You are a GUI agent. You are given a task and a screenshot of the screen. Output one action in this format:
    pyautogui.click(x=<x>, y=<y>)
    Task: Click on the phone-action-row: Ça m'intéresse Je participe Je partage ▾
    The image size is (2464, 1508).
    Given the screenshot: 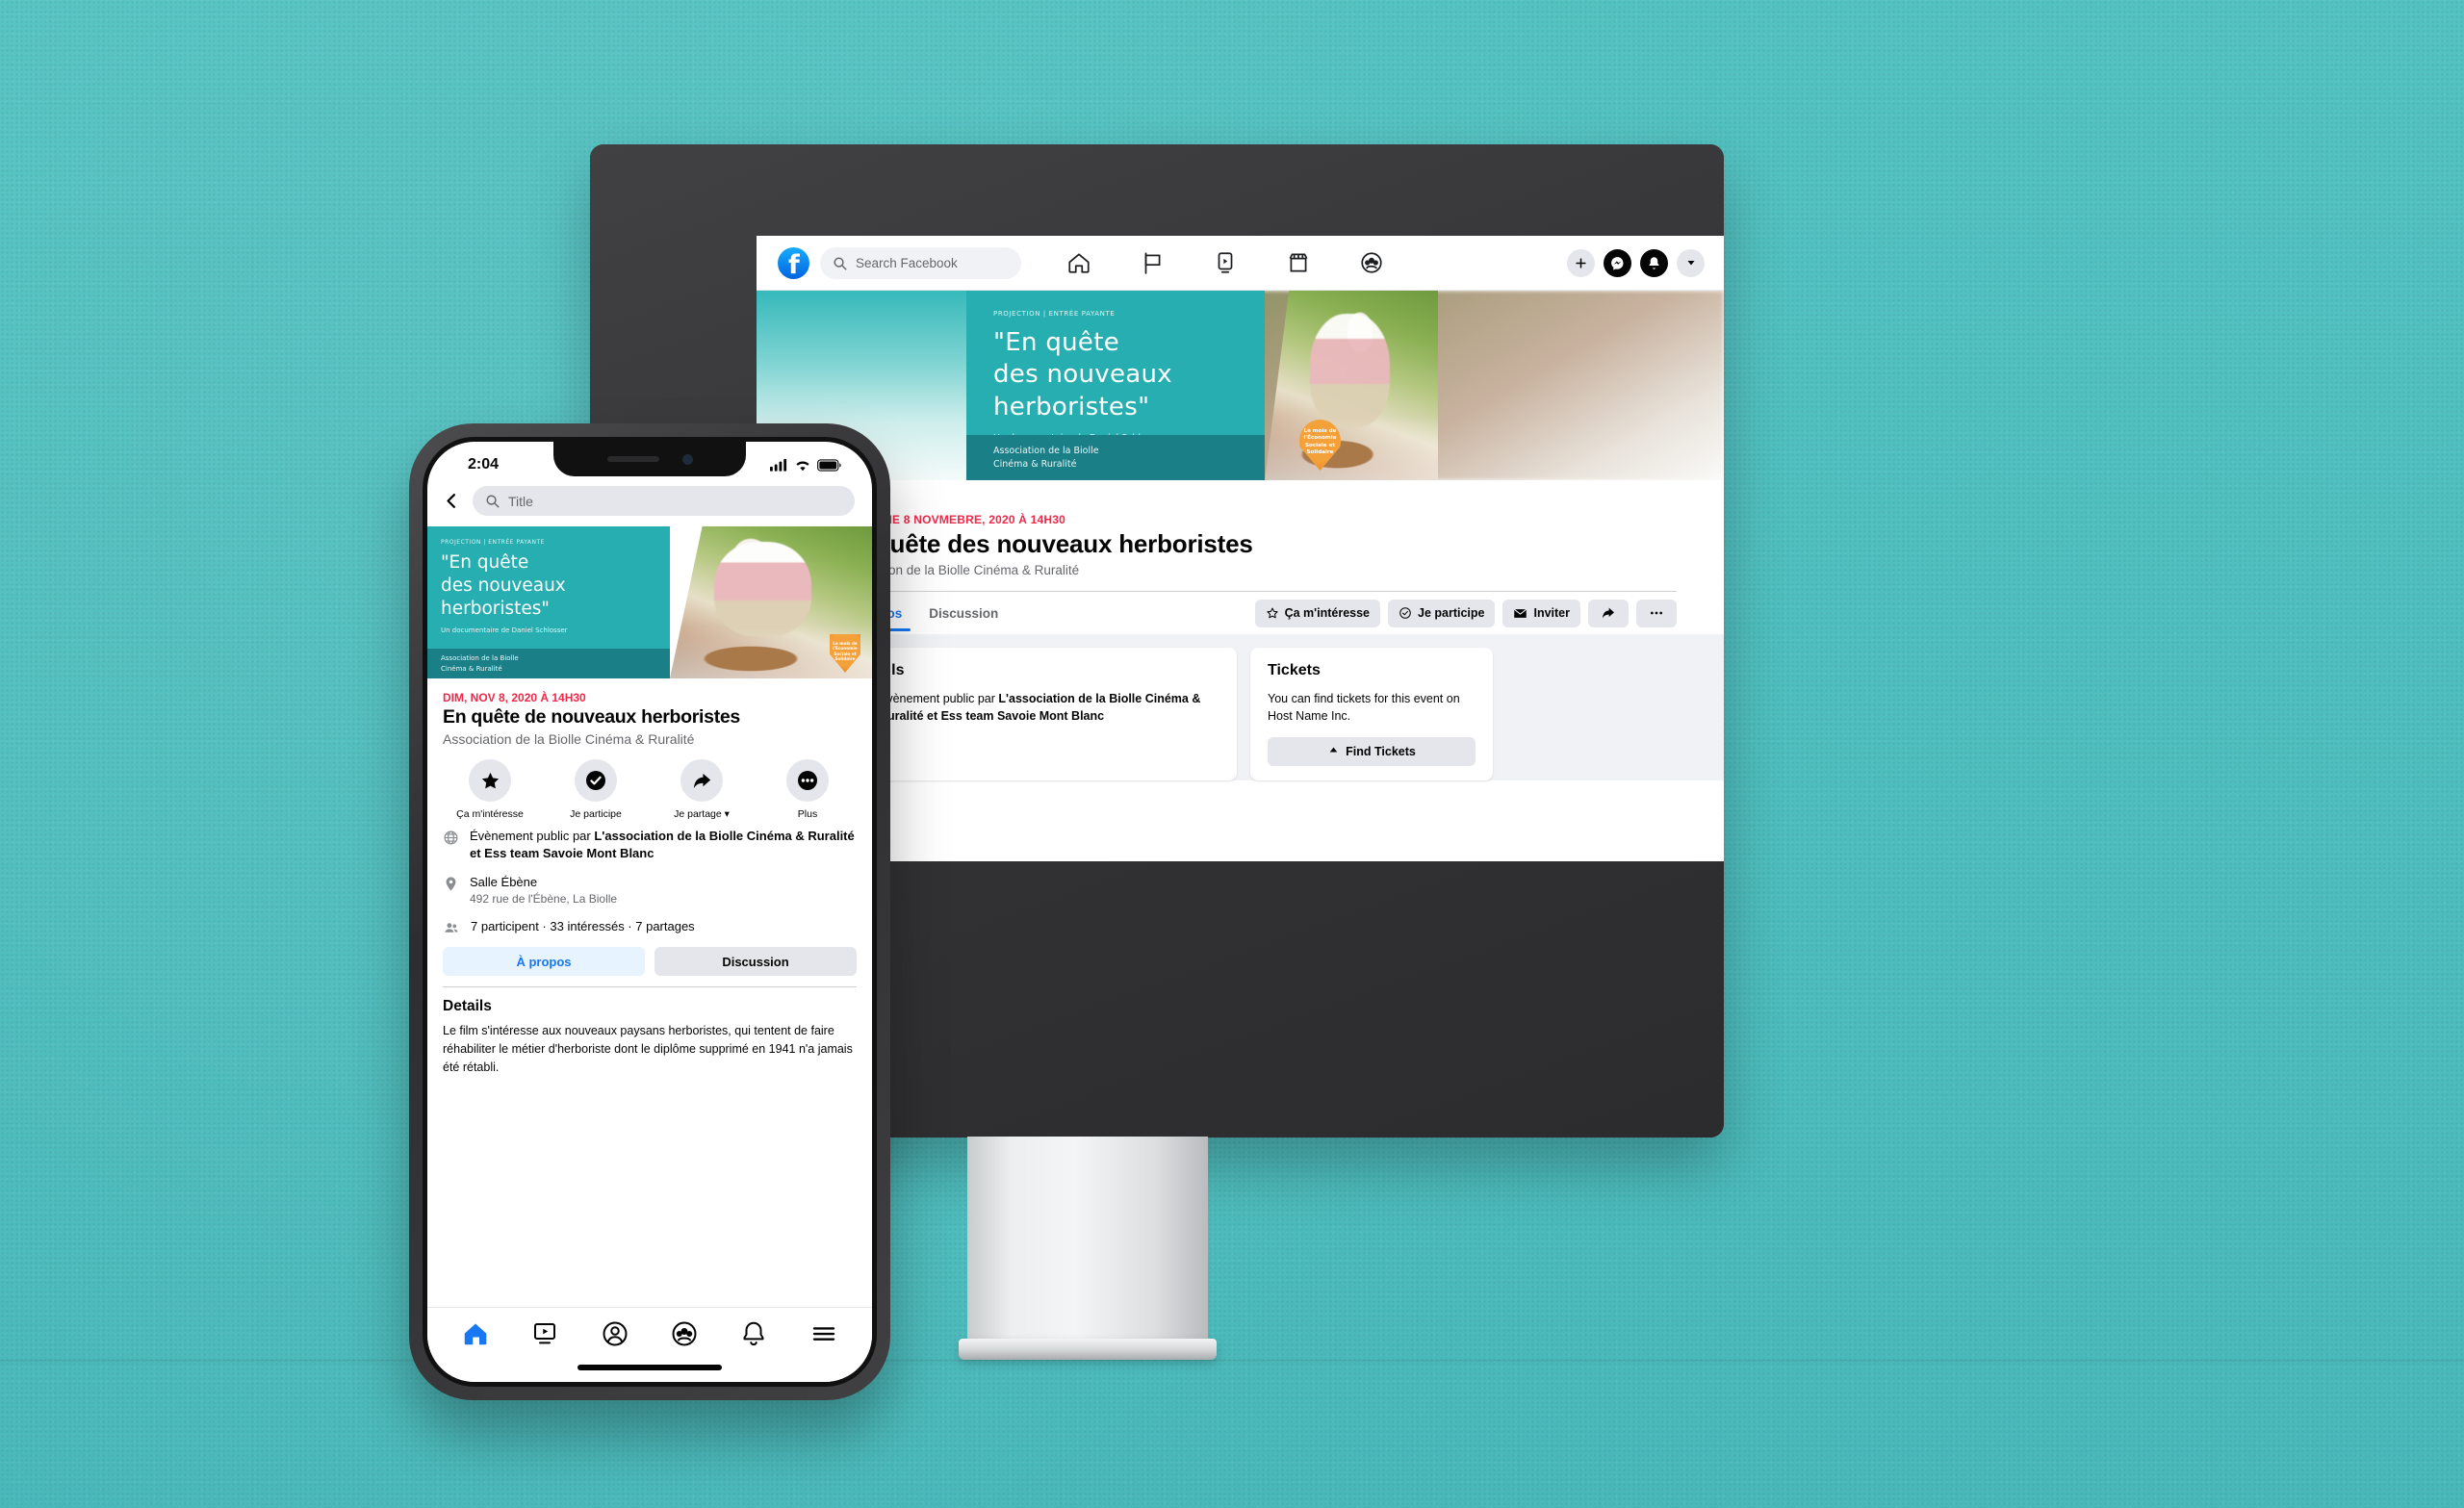 What is the action you would take?
    pyautogui.click(x=648, y=789)
    